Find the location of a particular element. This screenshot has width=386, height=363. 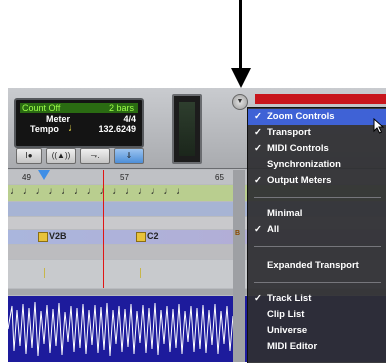

menu-item-midi-controls: ✓ MIDI Controls is located at coordinates (317, 149).